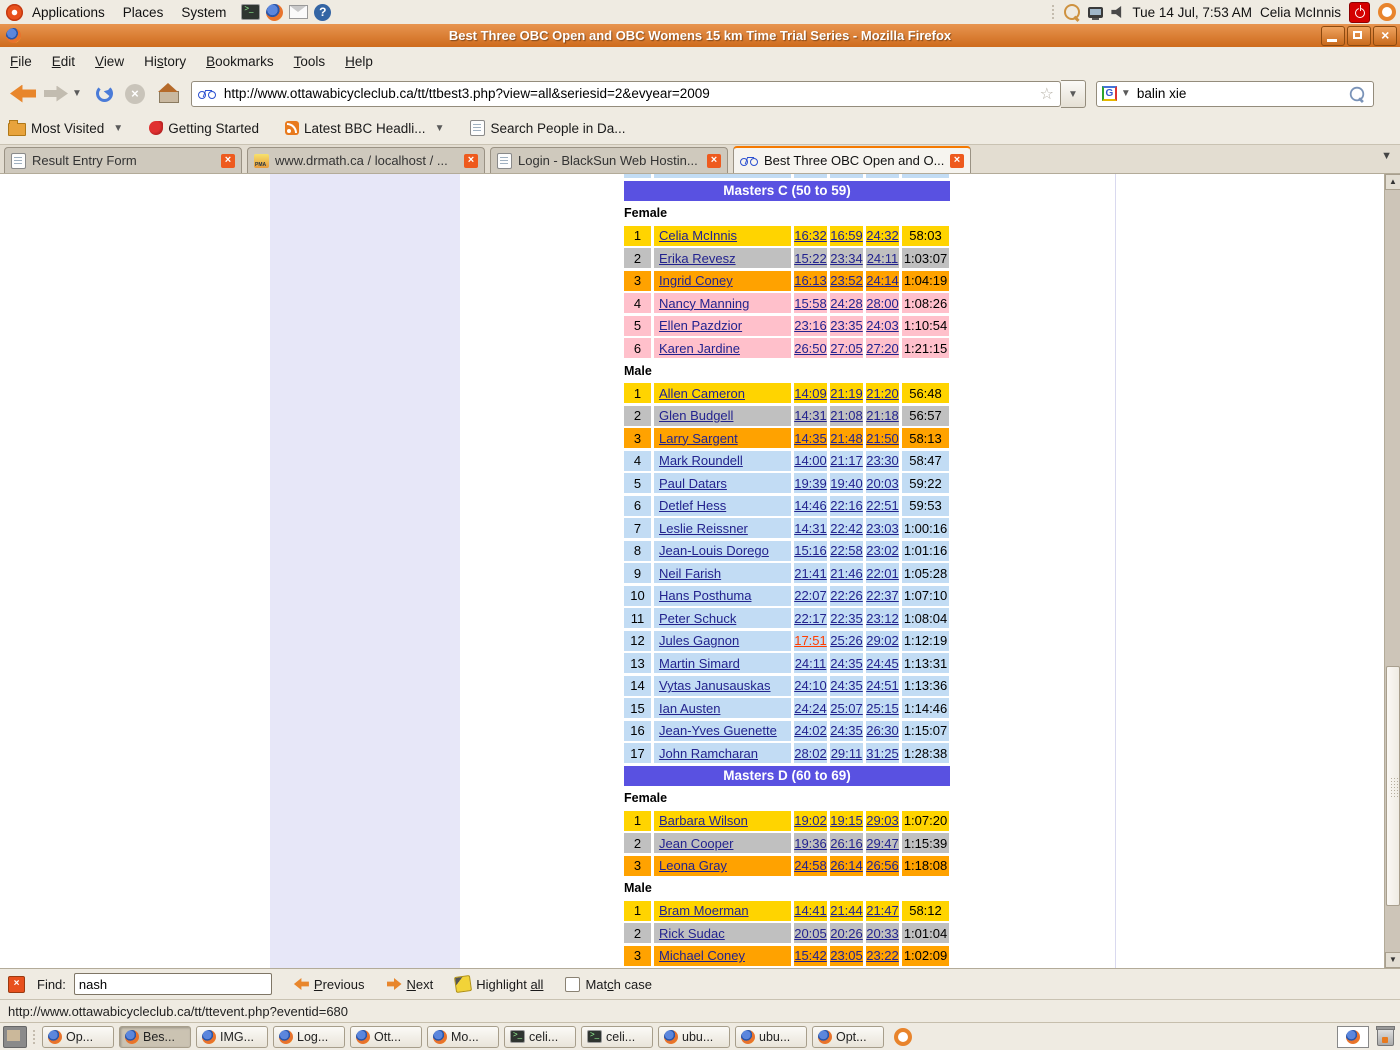 The width and height of the screenshot is (1400, 1050). What do you see at coordinates (846, 640) in the screenshot?
I see `time-link: 25:26` at bounding box center [846, 640].